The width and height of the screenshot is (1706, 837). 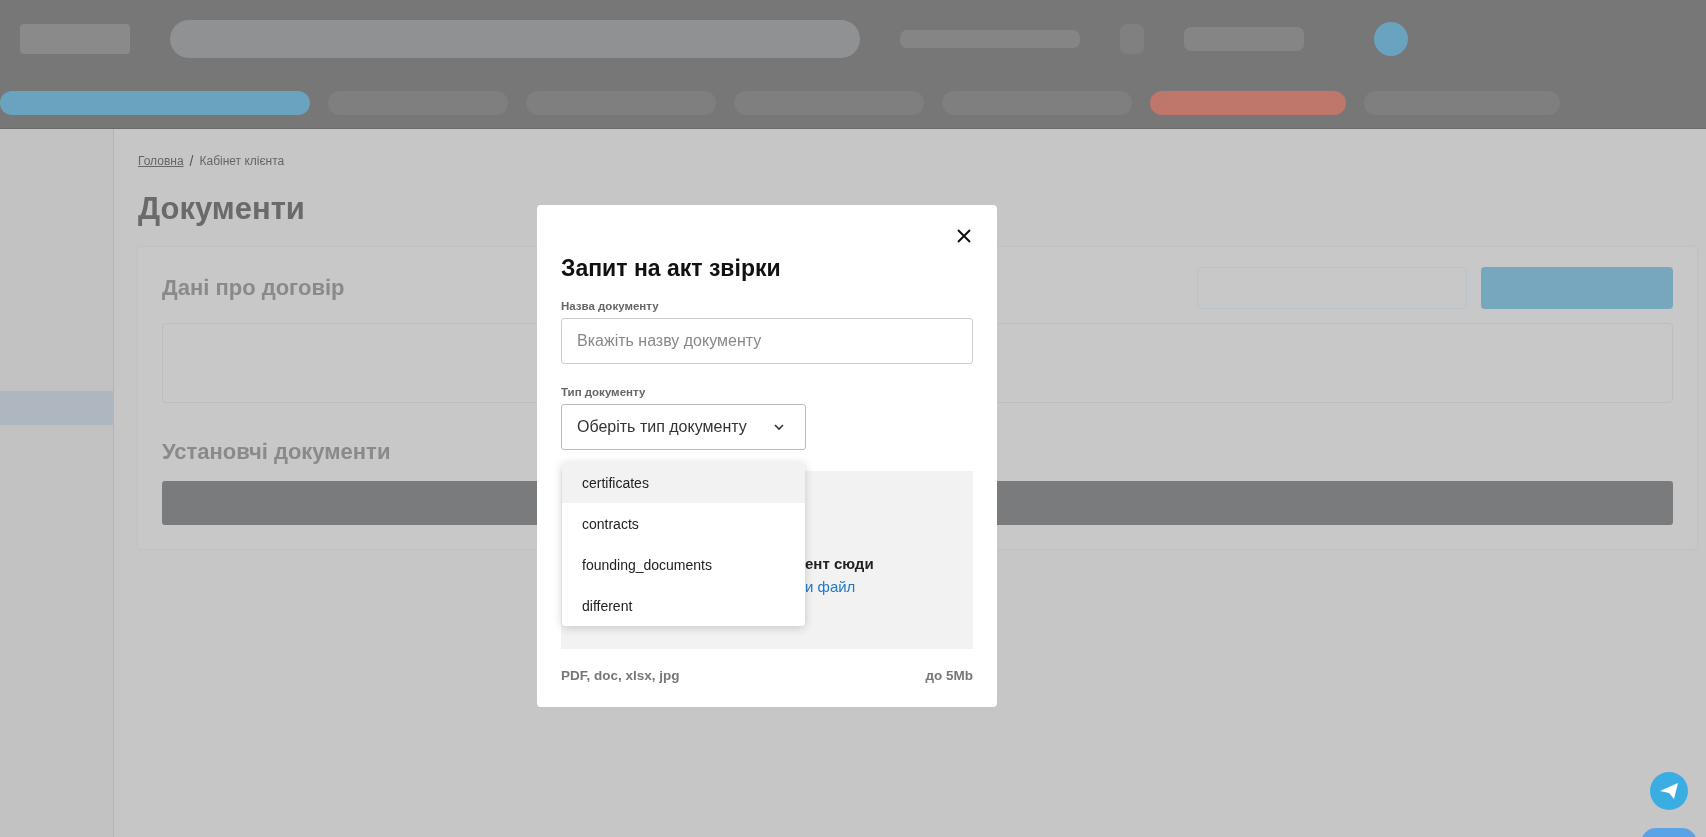 What do you see at coordinates (671, 268) in the screenshot?
I see `modal-title: Запит на акт звірки` at bounding box center [671, 268].